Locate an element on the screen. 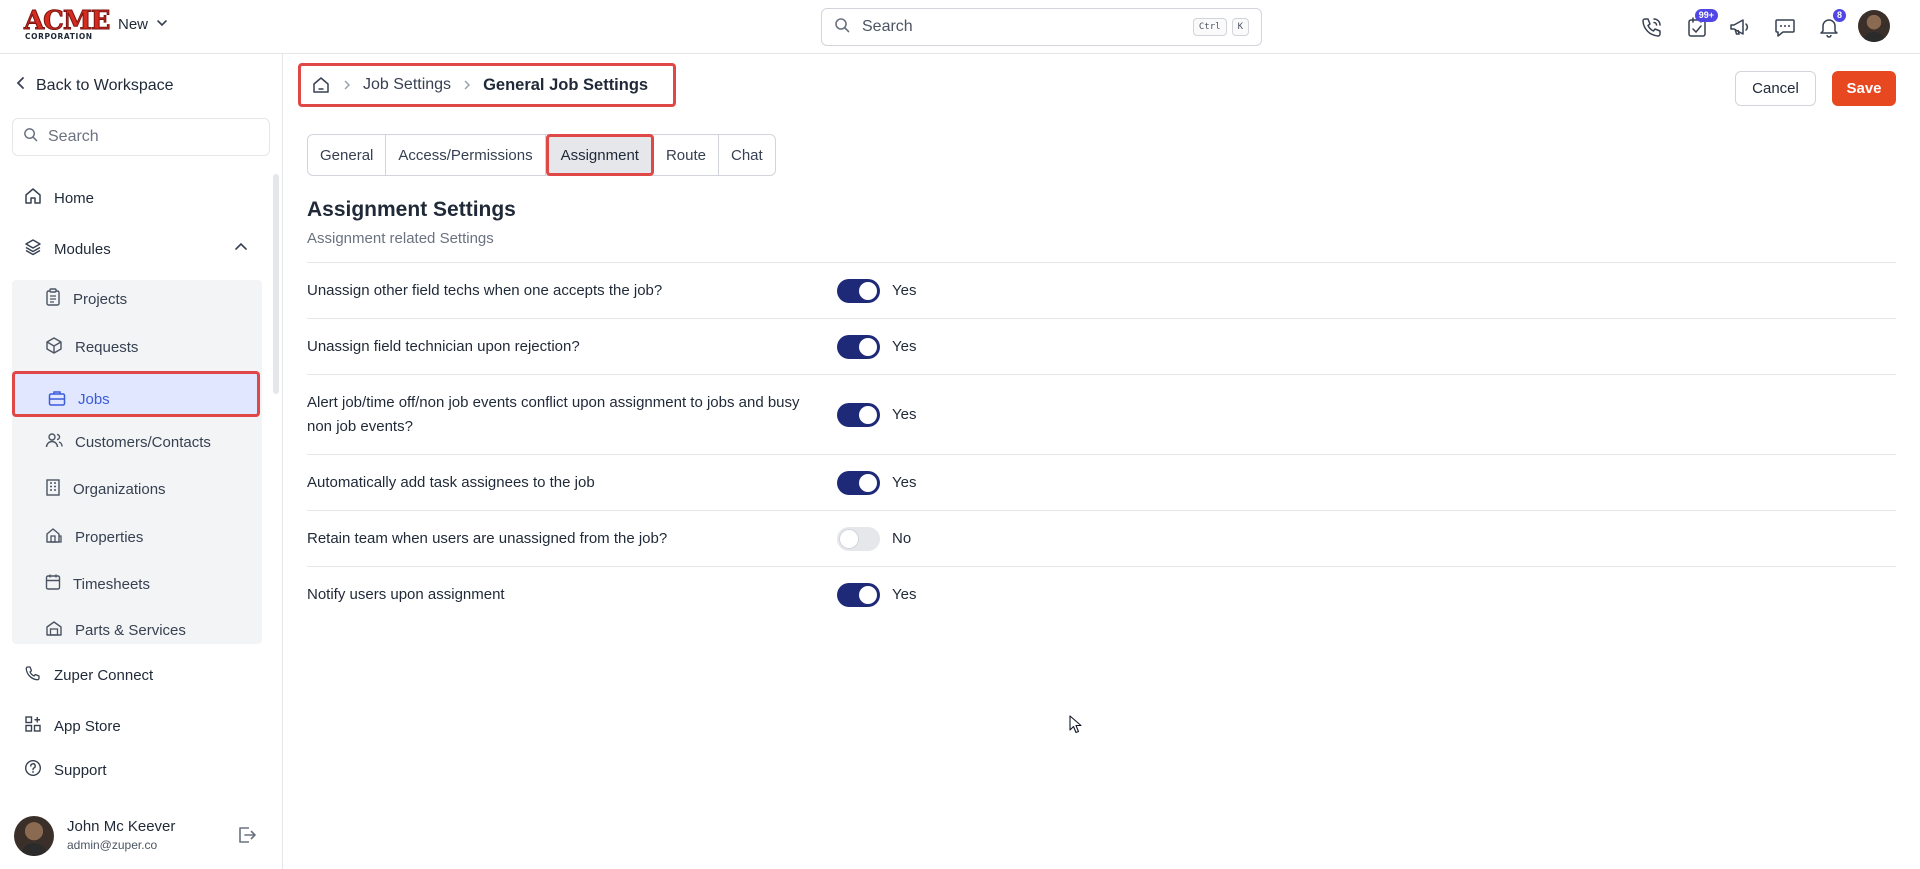  chevron-right-icon is located at coordinates (347, 85).